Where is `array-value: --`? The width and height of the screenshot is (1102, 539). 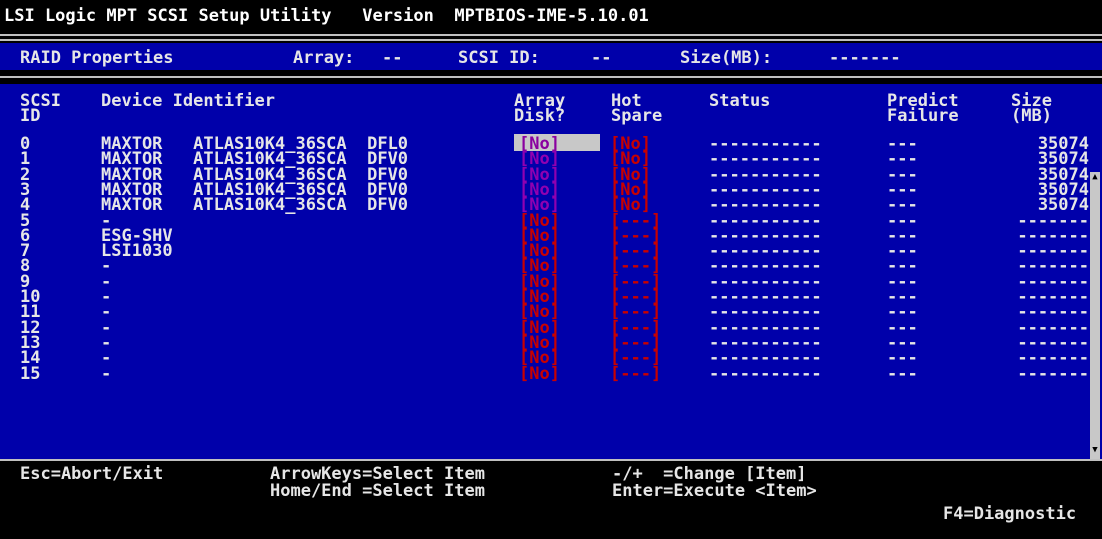 array-value: -- is located at coordinates (392, 58).